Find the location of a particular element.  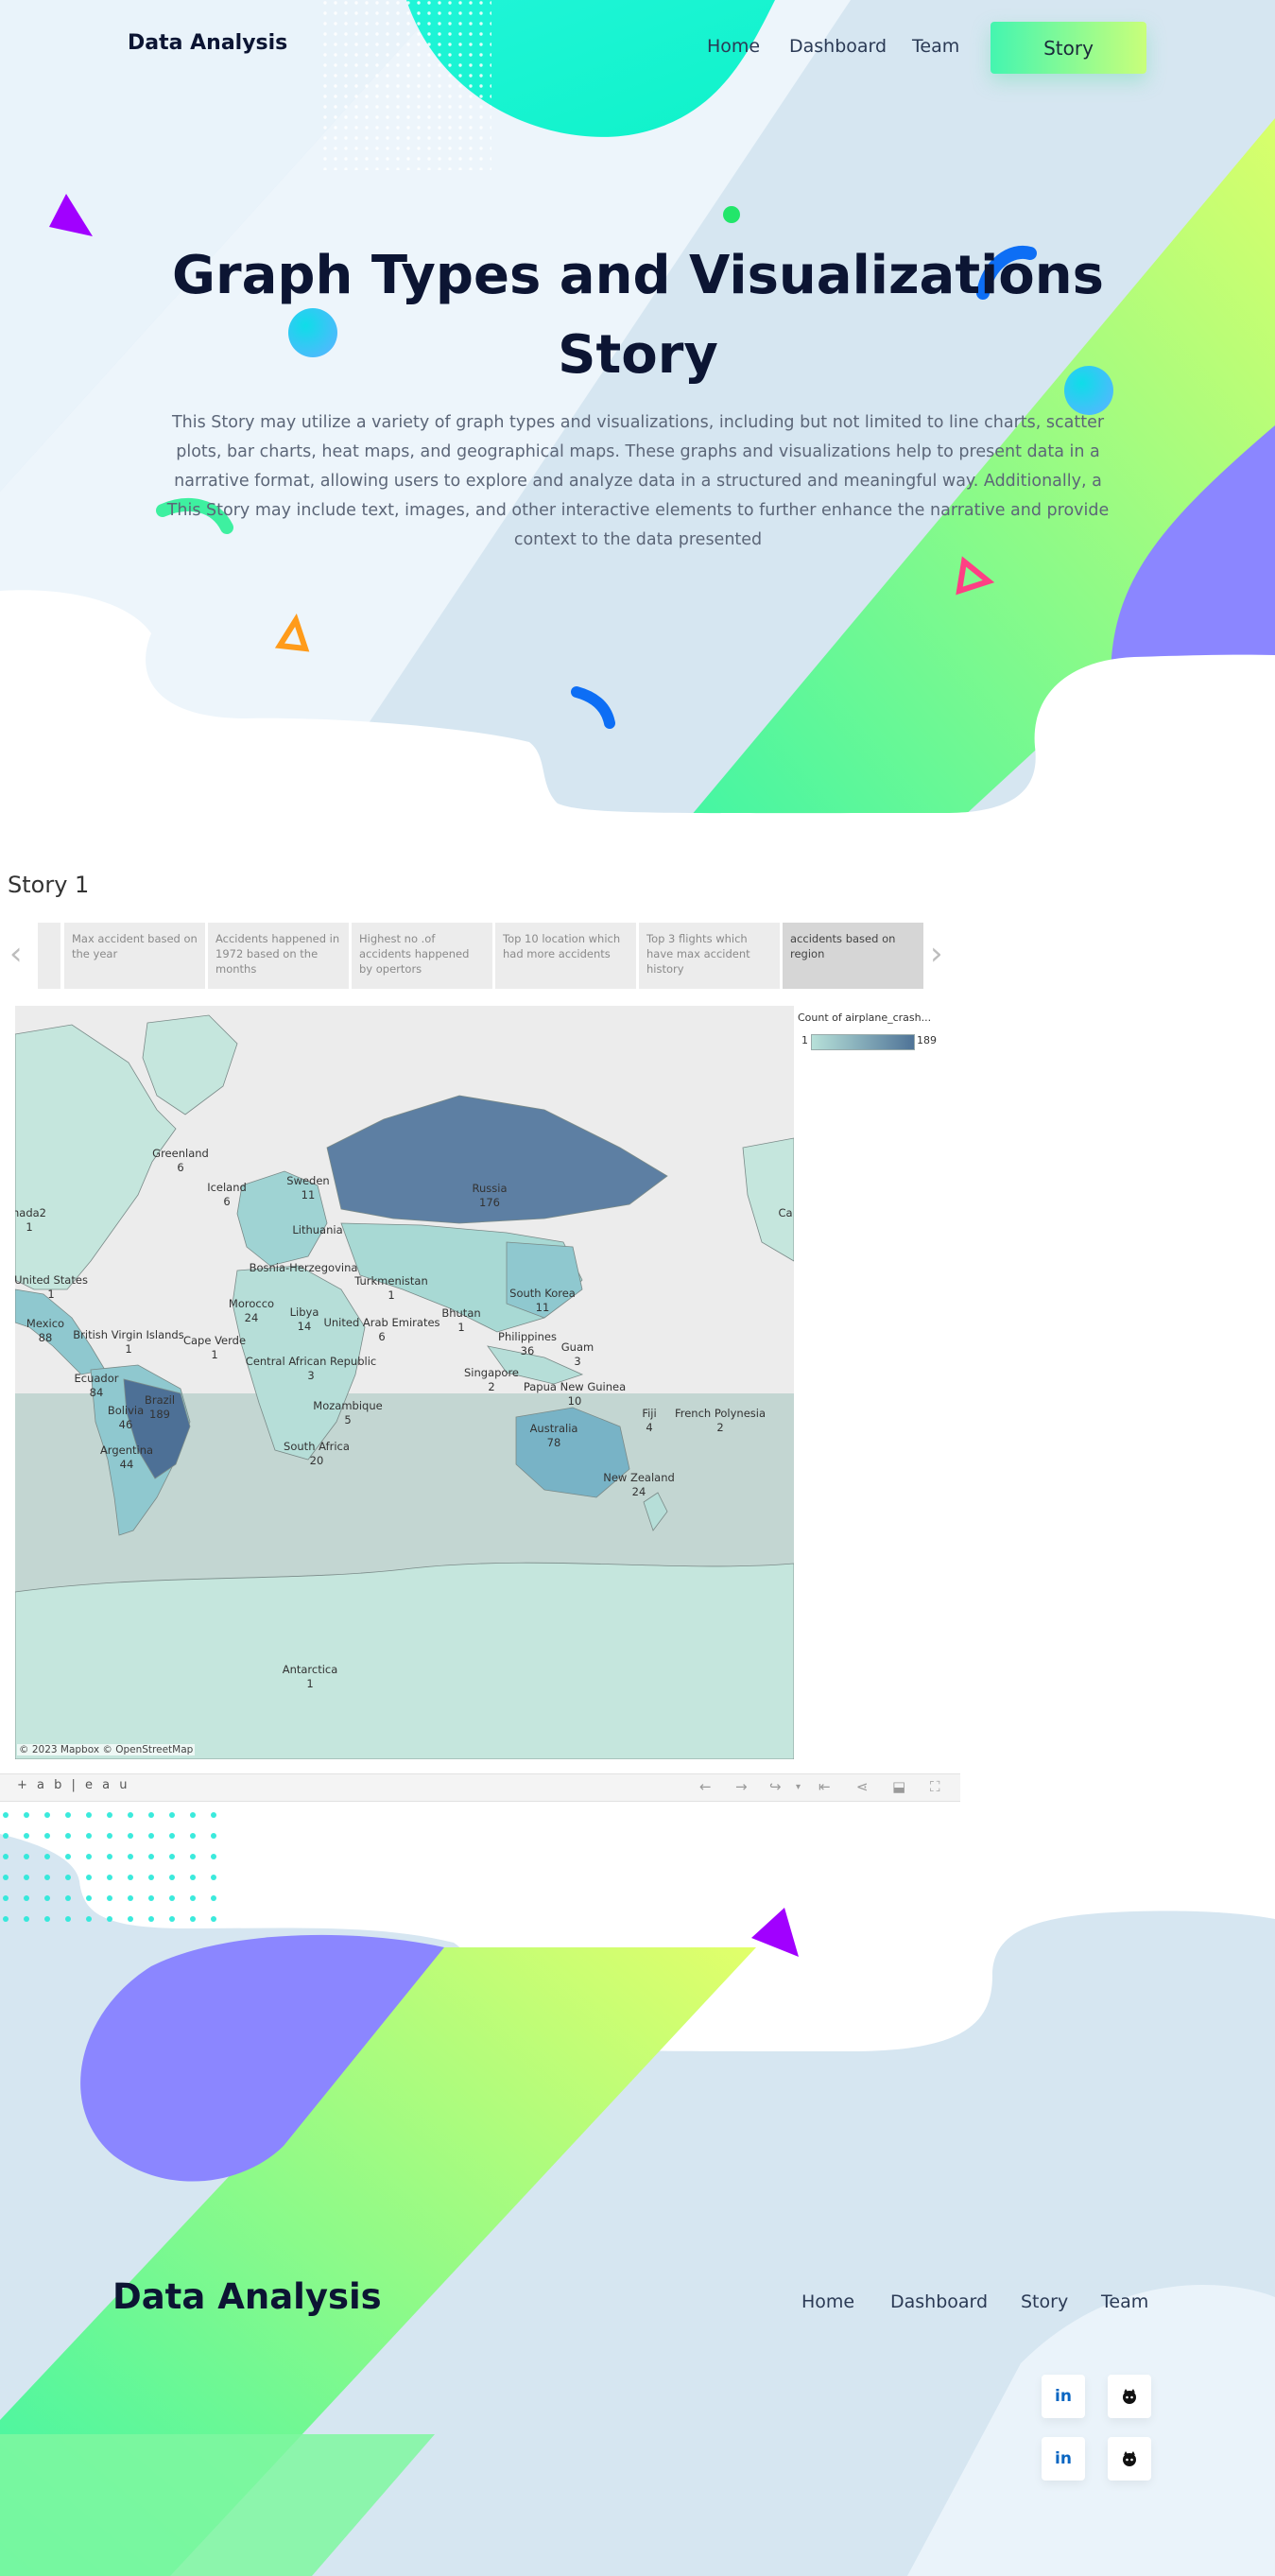

share-icon: ⋖ is located at coordinates (862, 1787).